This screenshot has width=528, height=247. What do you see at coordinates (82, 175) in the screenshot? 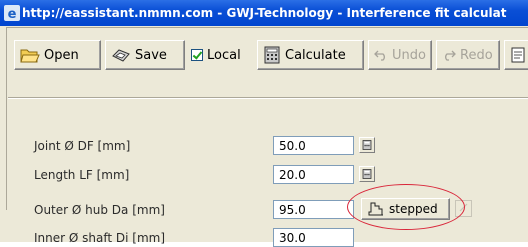
I see `length-label: Length LF [mm]` at bounding box center [82, 175].